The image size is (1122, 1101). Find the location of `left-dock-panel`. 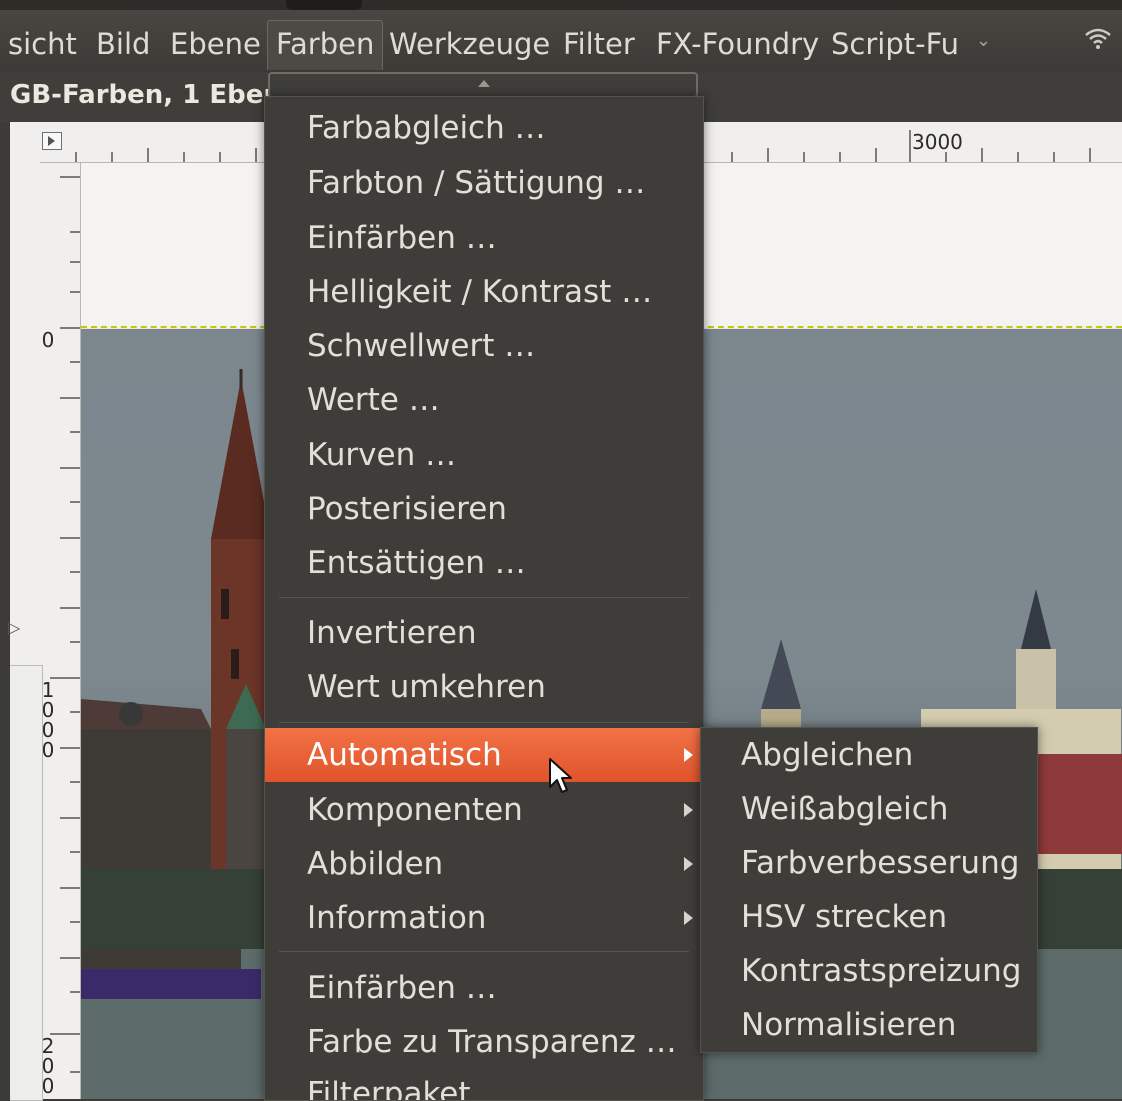

left-dock-panel is located at coordinates (26, 883).